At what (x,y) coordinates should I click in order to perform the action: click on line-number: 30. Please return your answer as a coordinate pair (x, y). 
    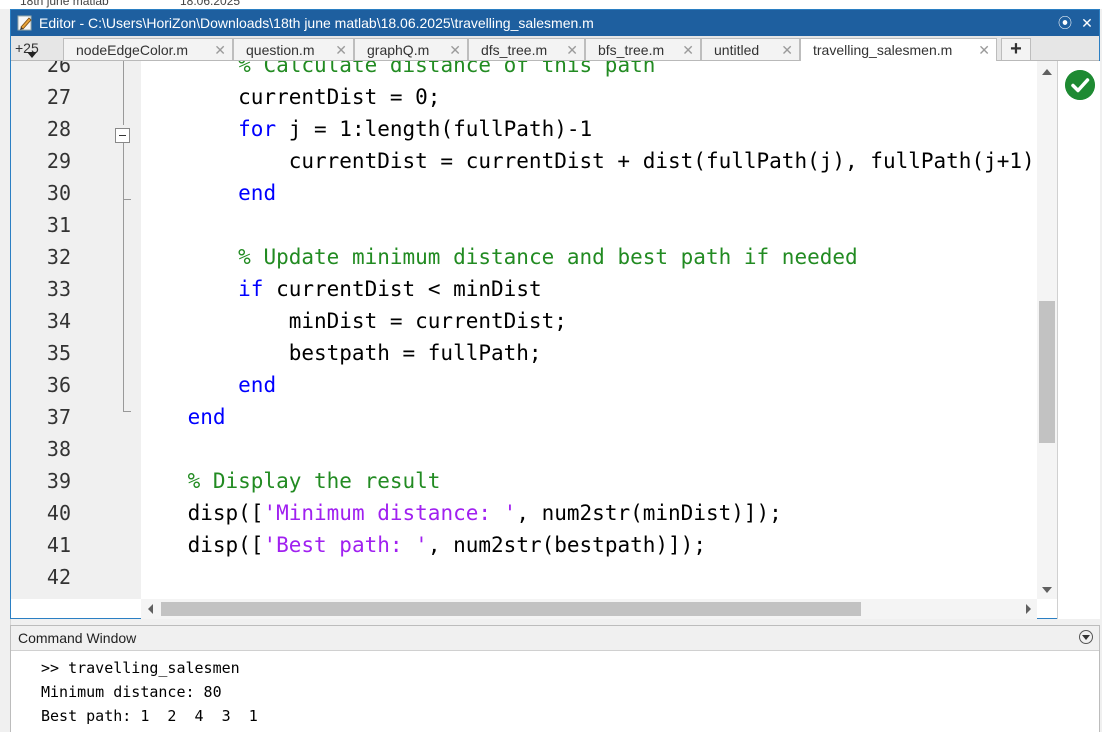
    Looking at the image, I should click on (58, 193).